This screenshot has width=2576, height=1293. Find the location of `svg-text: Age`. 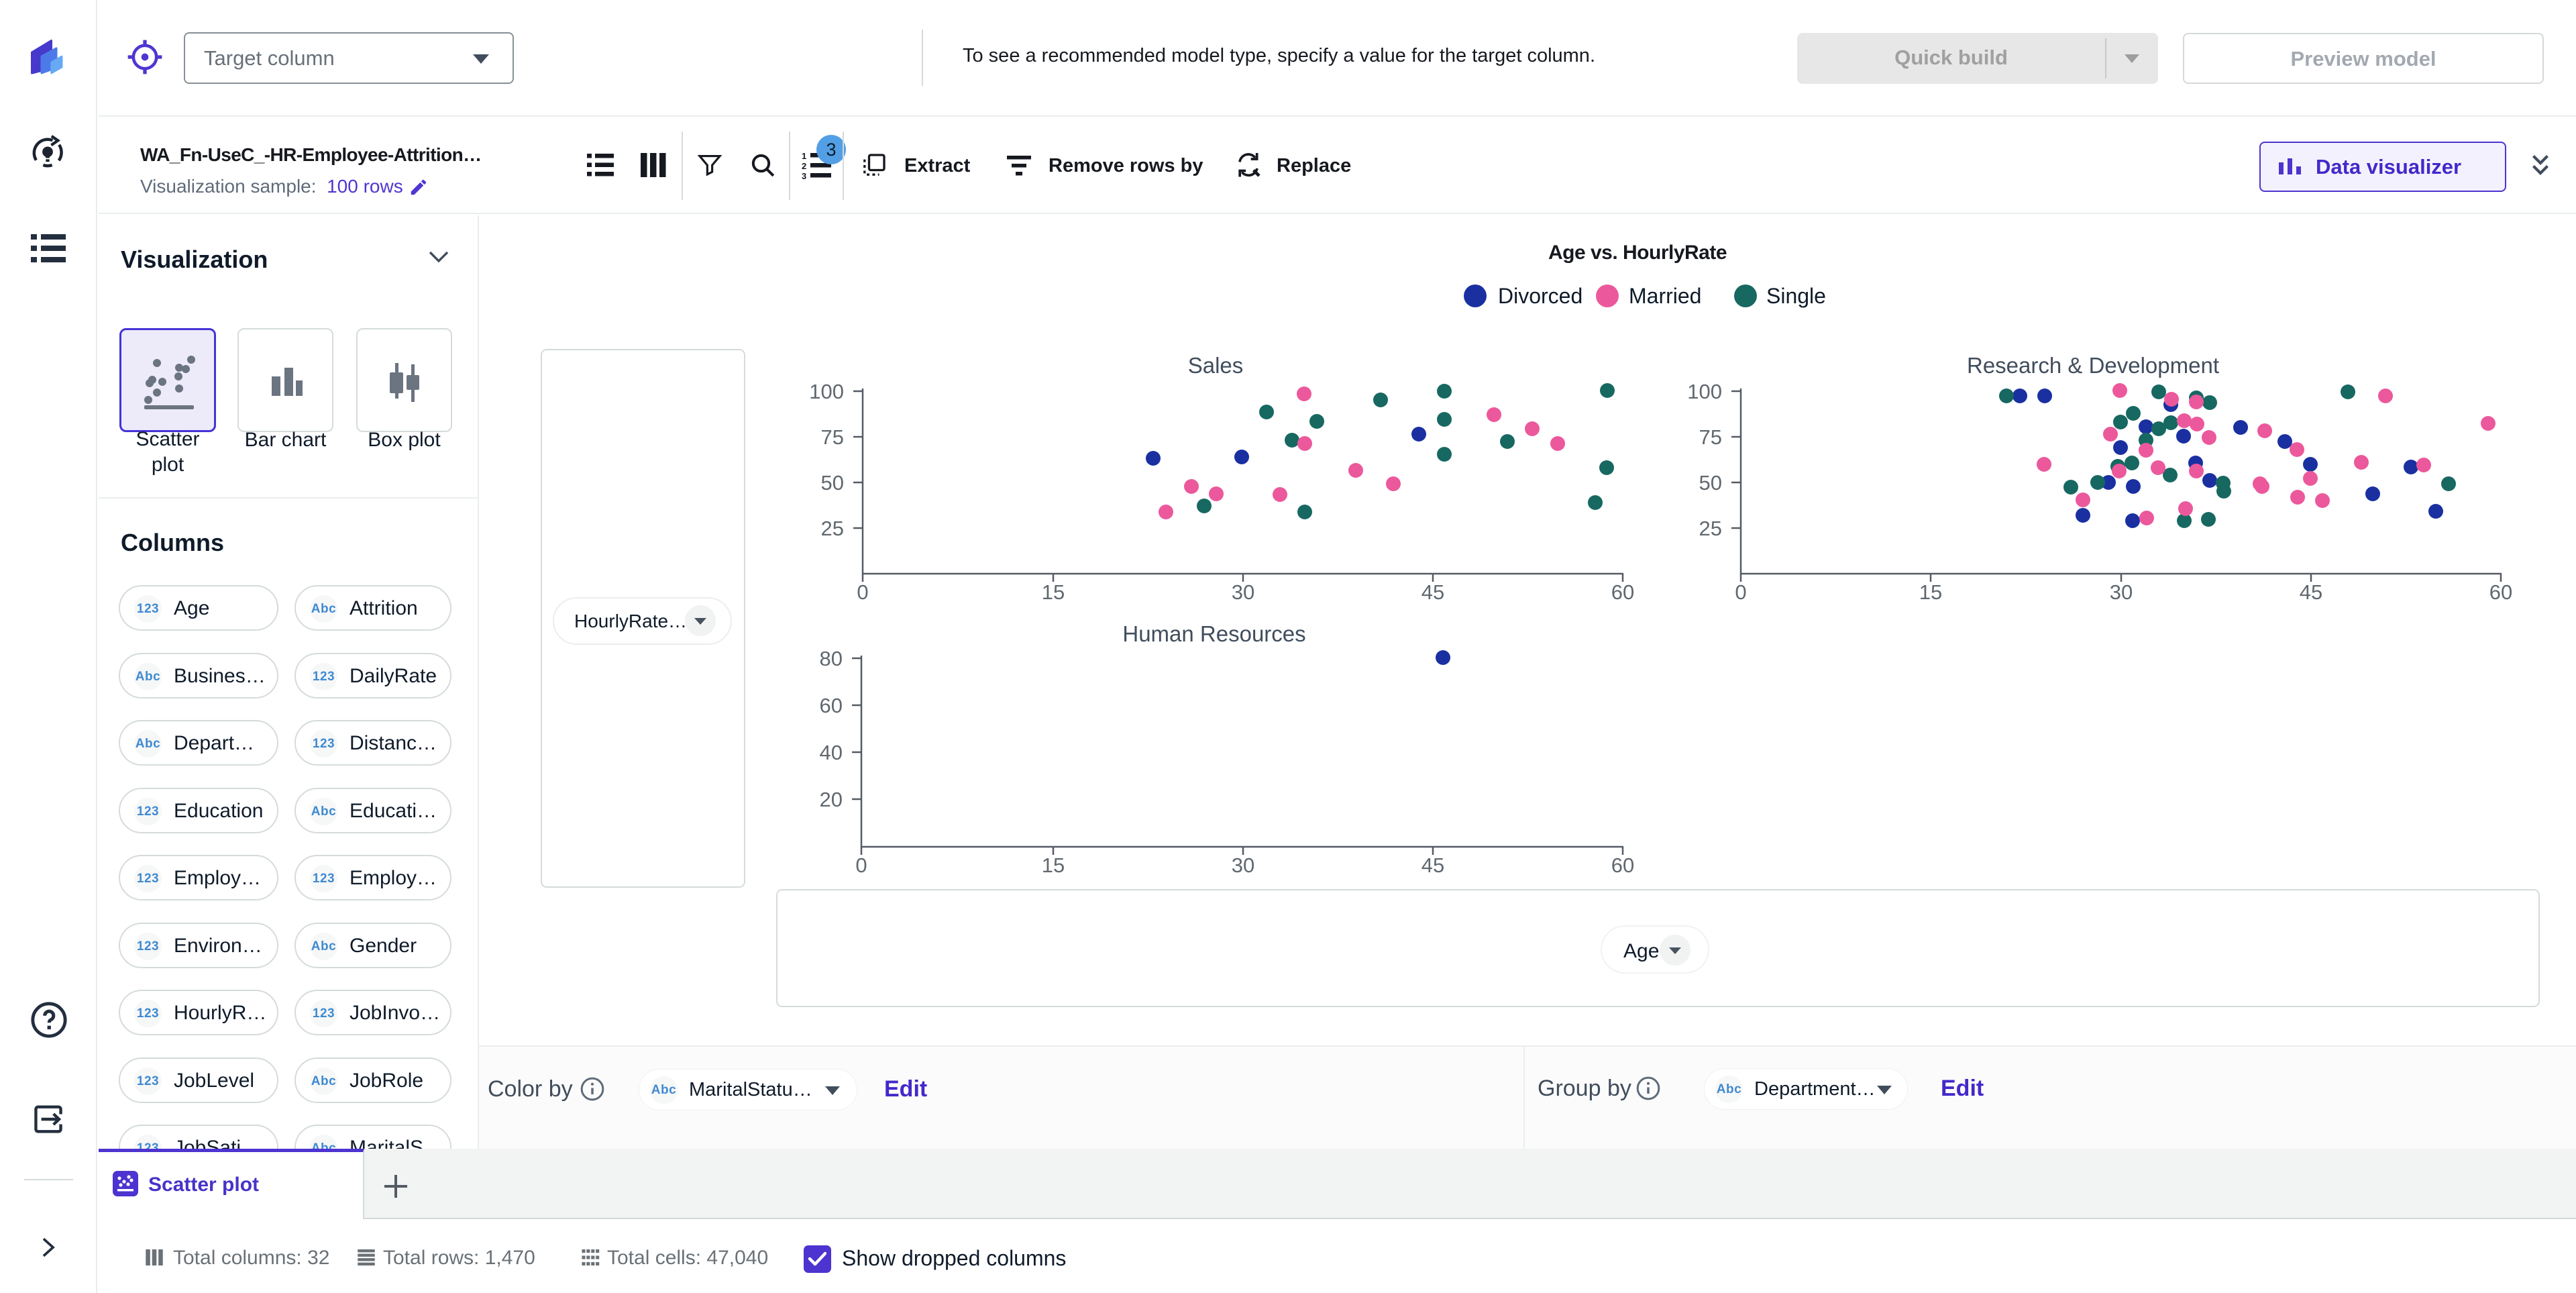

svg-text: Age is located at coordinates (1641, 951).